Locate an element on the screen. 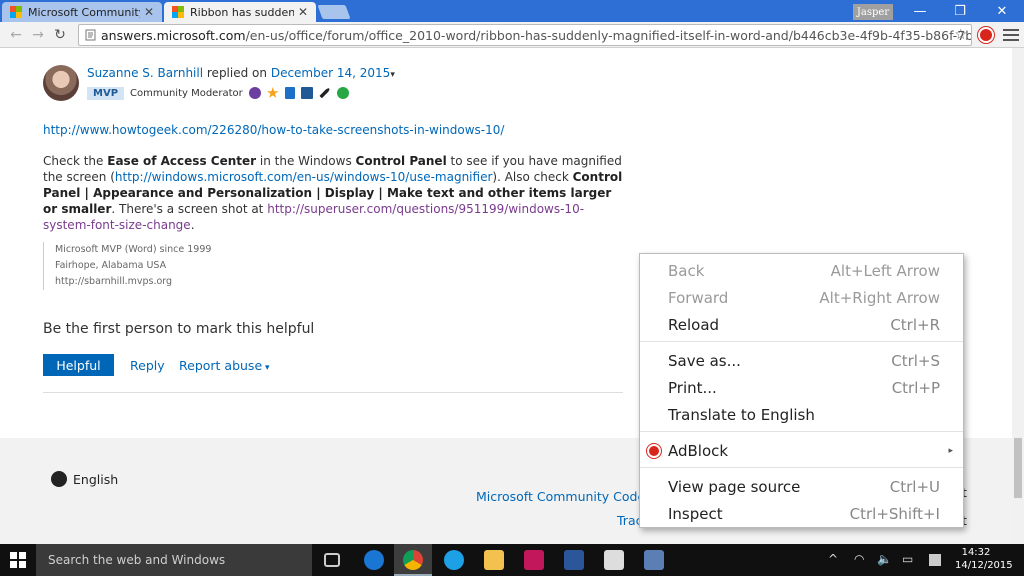 The image size is (1024, 576). green-badge-icon is located at coordinates (342, 93).